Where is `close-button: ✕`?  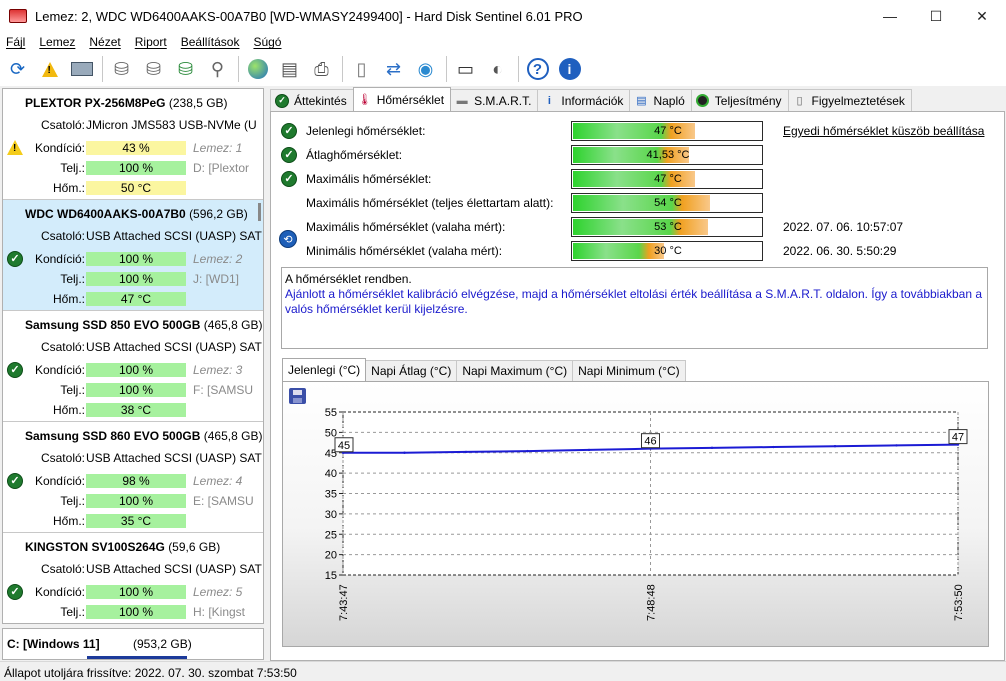 close-button: ✕ is located at coordinates (982, 16).